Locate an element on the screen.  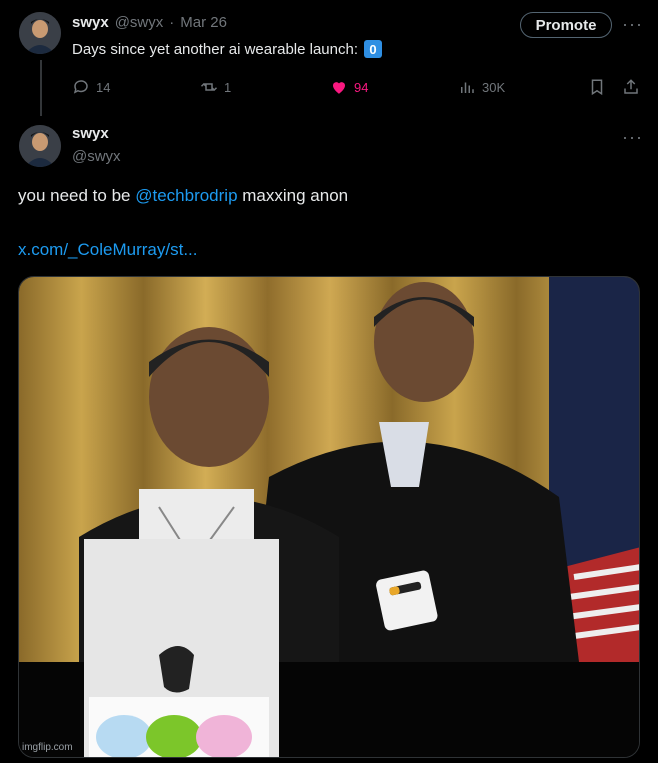
person-left-head is located at coordinates (209, 397).